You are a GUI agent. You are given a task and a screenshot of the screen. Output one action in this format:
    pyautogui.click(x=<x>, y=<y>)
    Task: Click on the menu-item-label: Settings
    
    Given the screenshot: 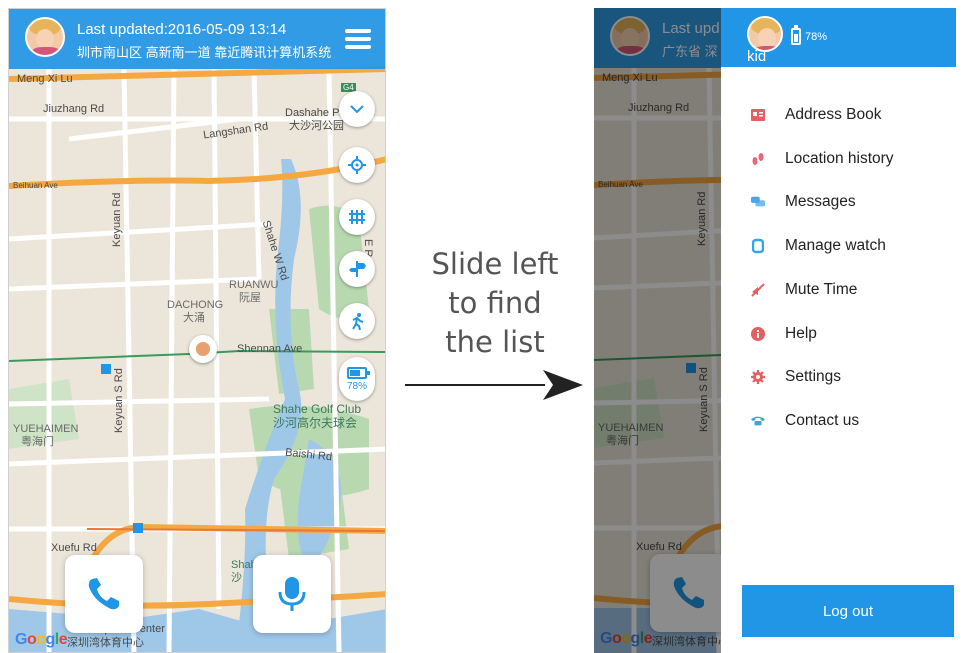 What is the action you would take?
    pyautogui.click(x=813, y=377)
    